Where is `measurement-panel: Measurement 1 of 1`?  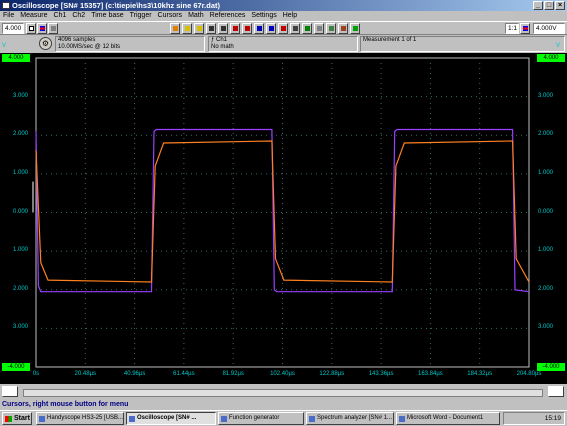 measurement-panel: Measurement 1 of 1 is located at coordinates (462, 44).